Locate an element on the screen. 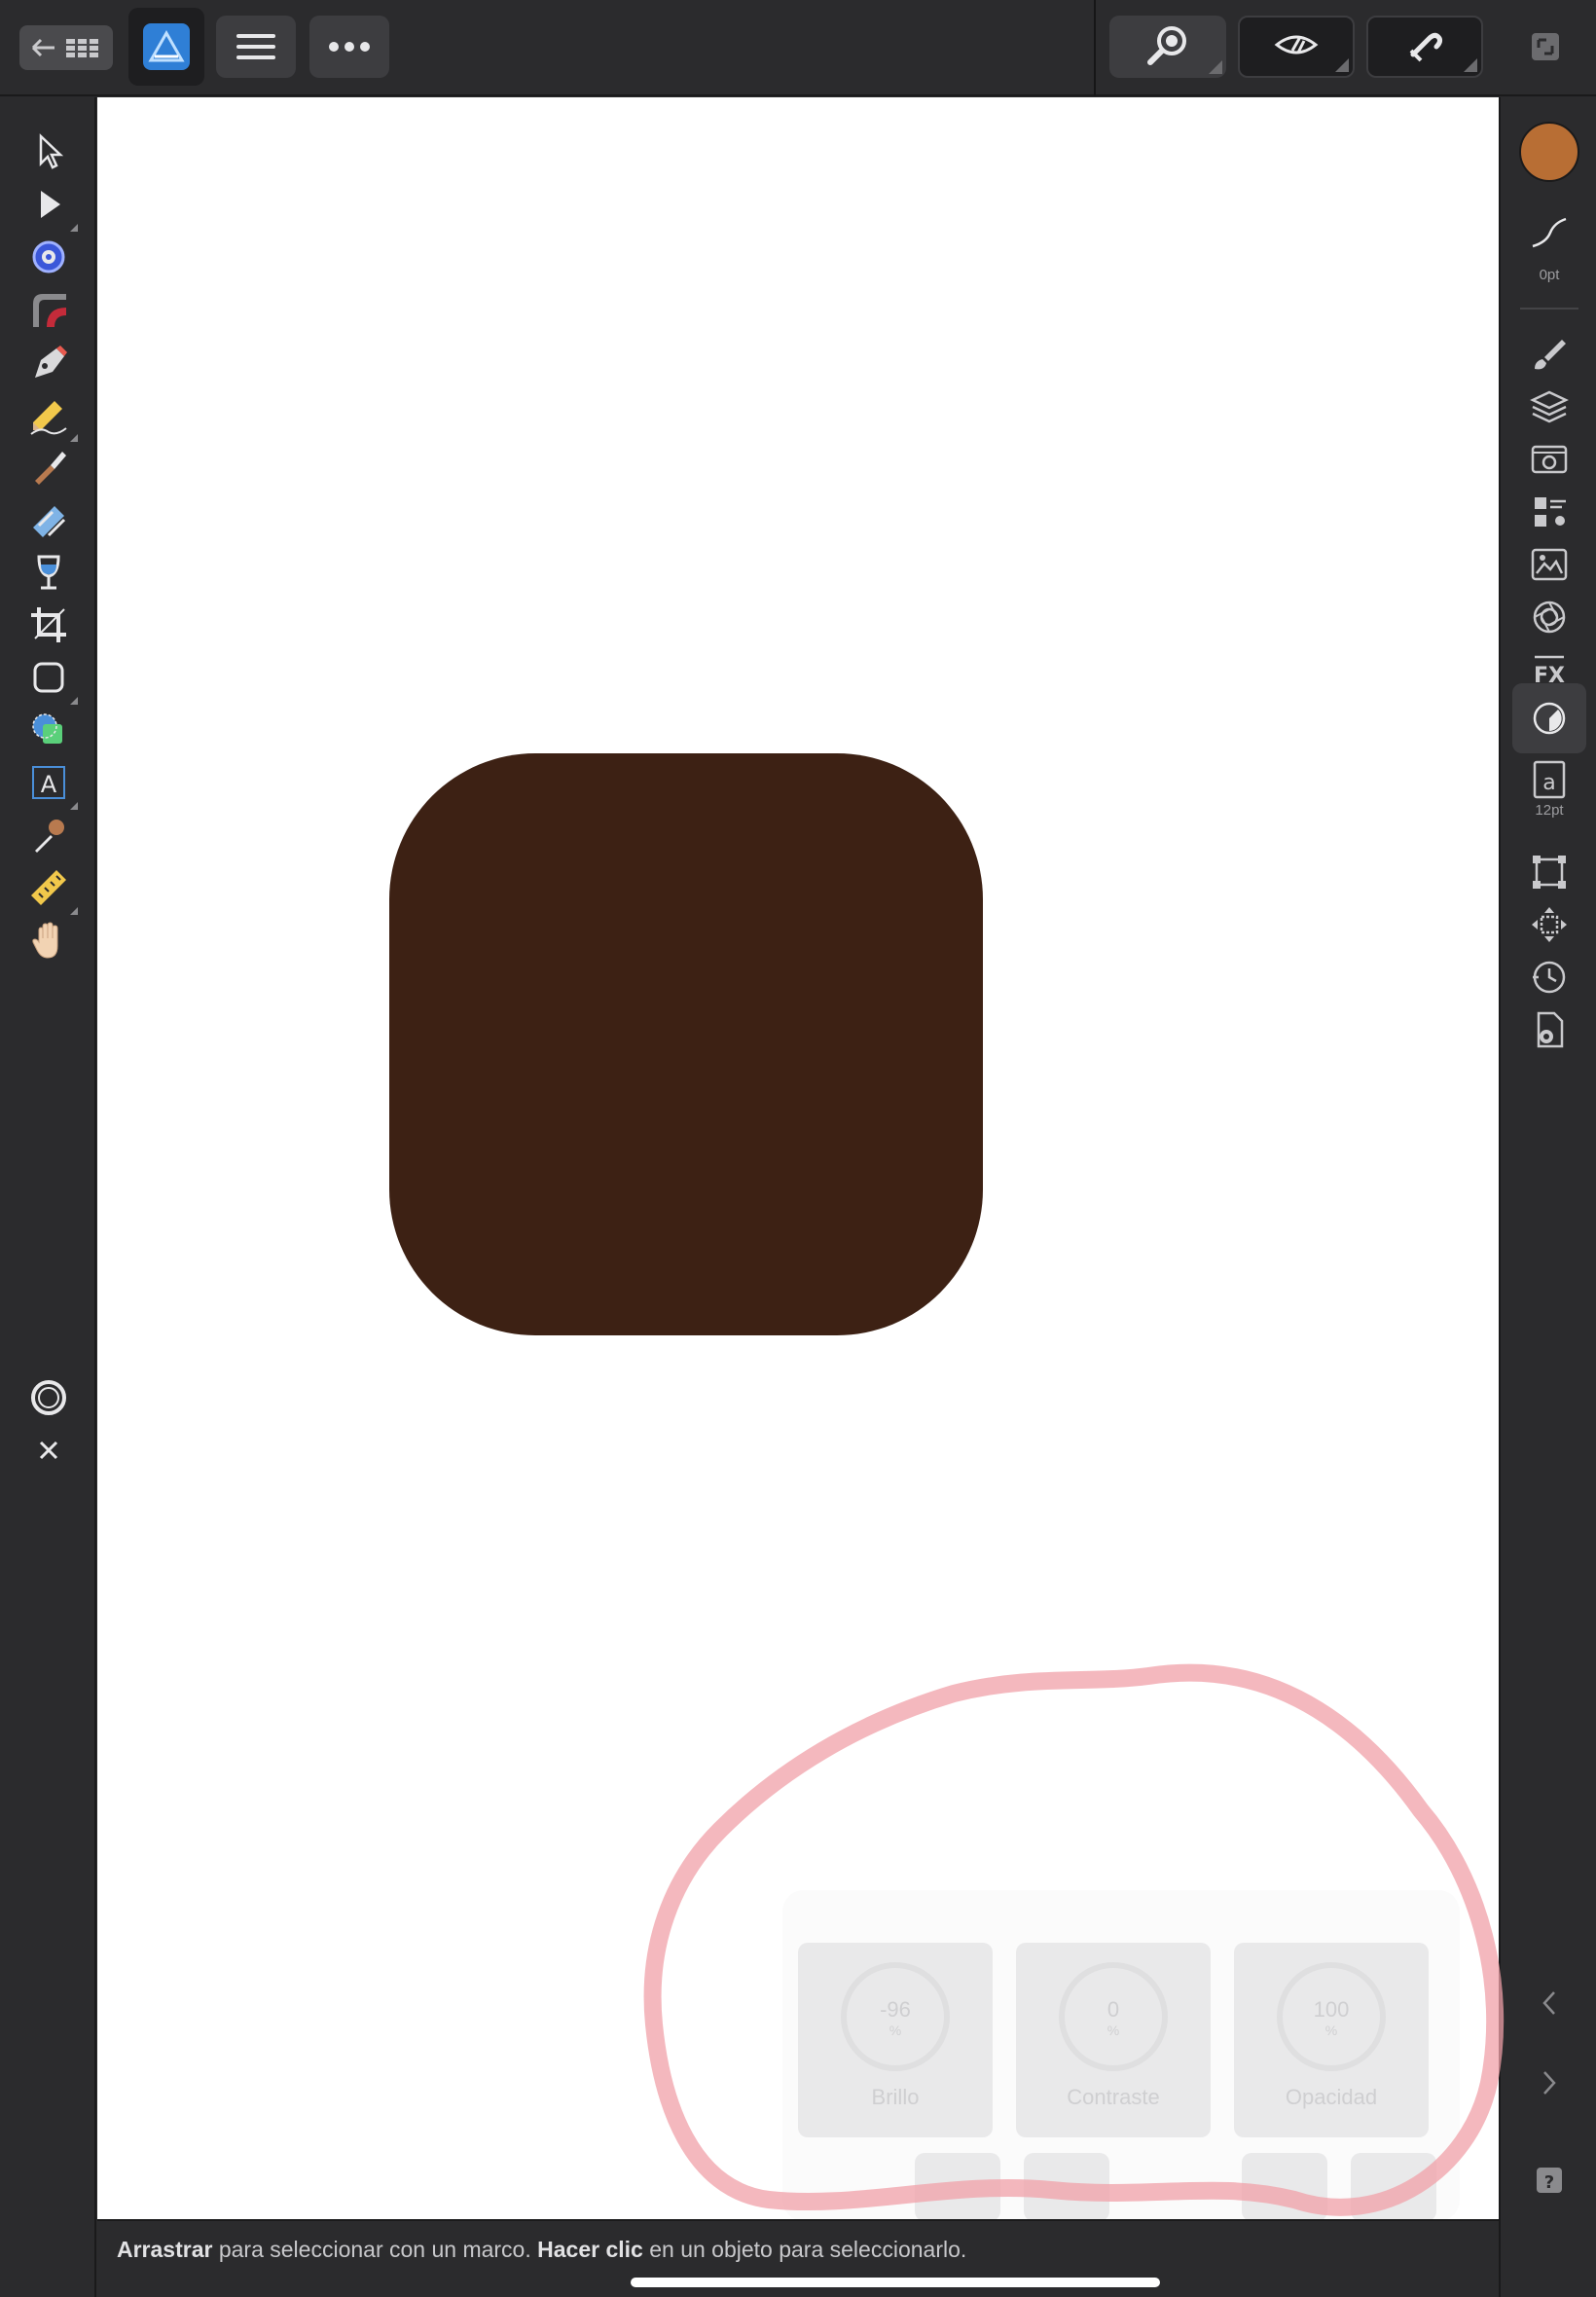 The height and width of the screenshot is (2297, 1596). zoom-icon is located at coordinates (1166, 45).